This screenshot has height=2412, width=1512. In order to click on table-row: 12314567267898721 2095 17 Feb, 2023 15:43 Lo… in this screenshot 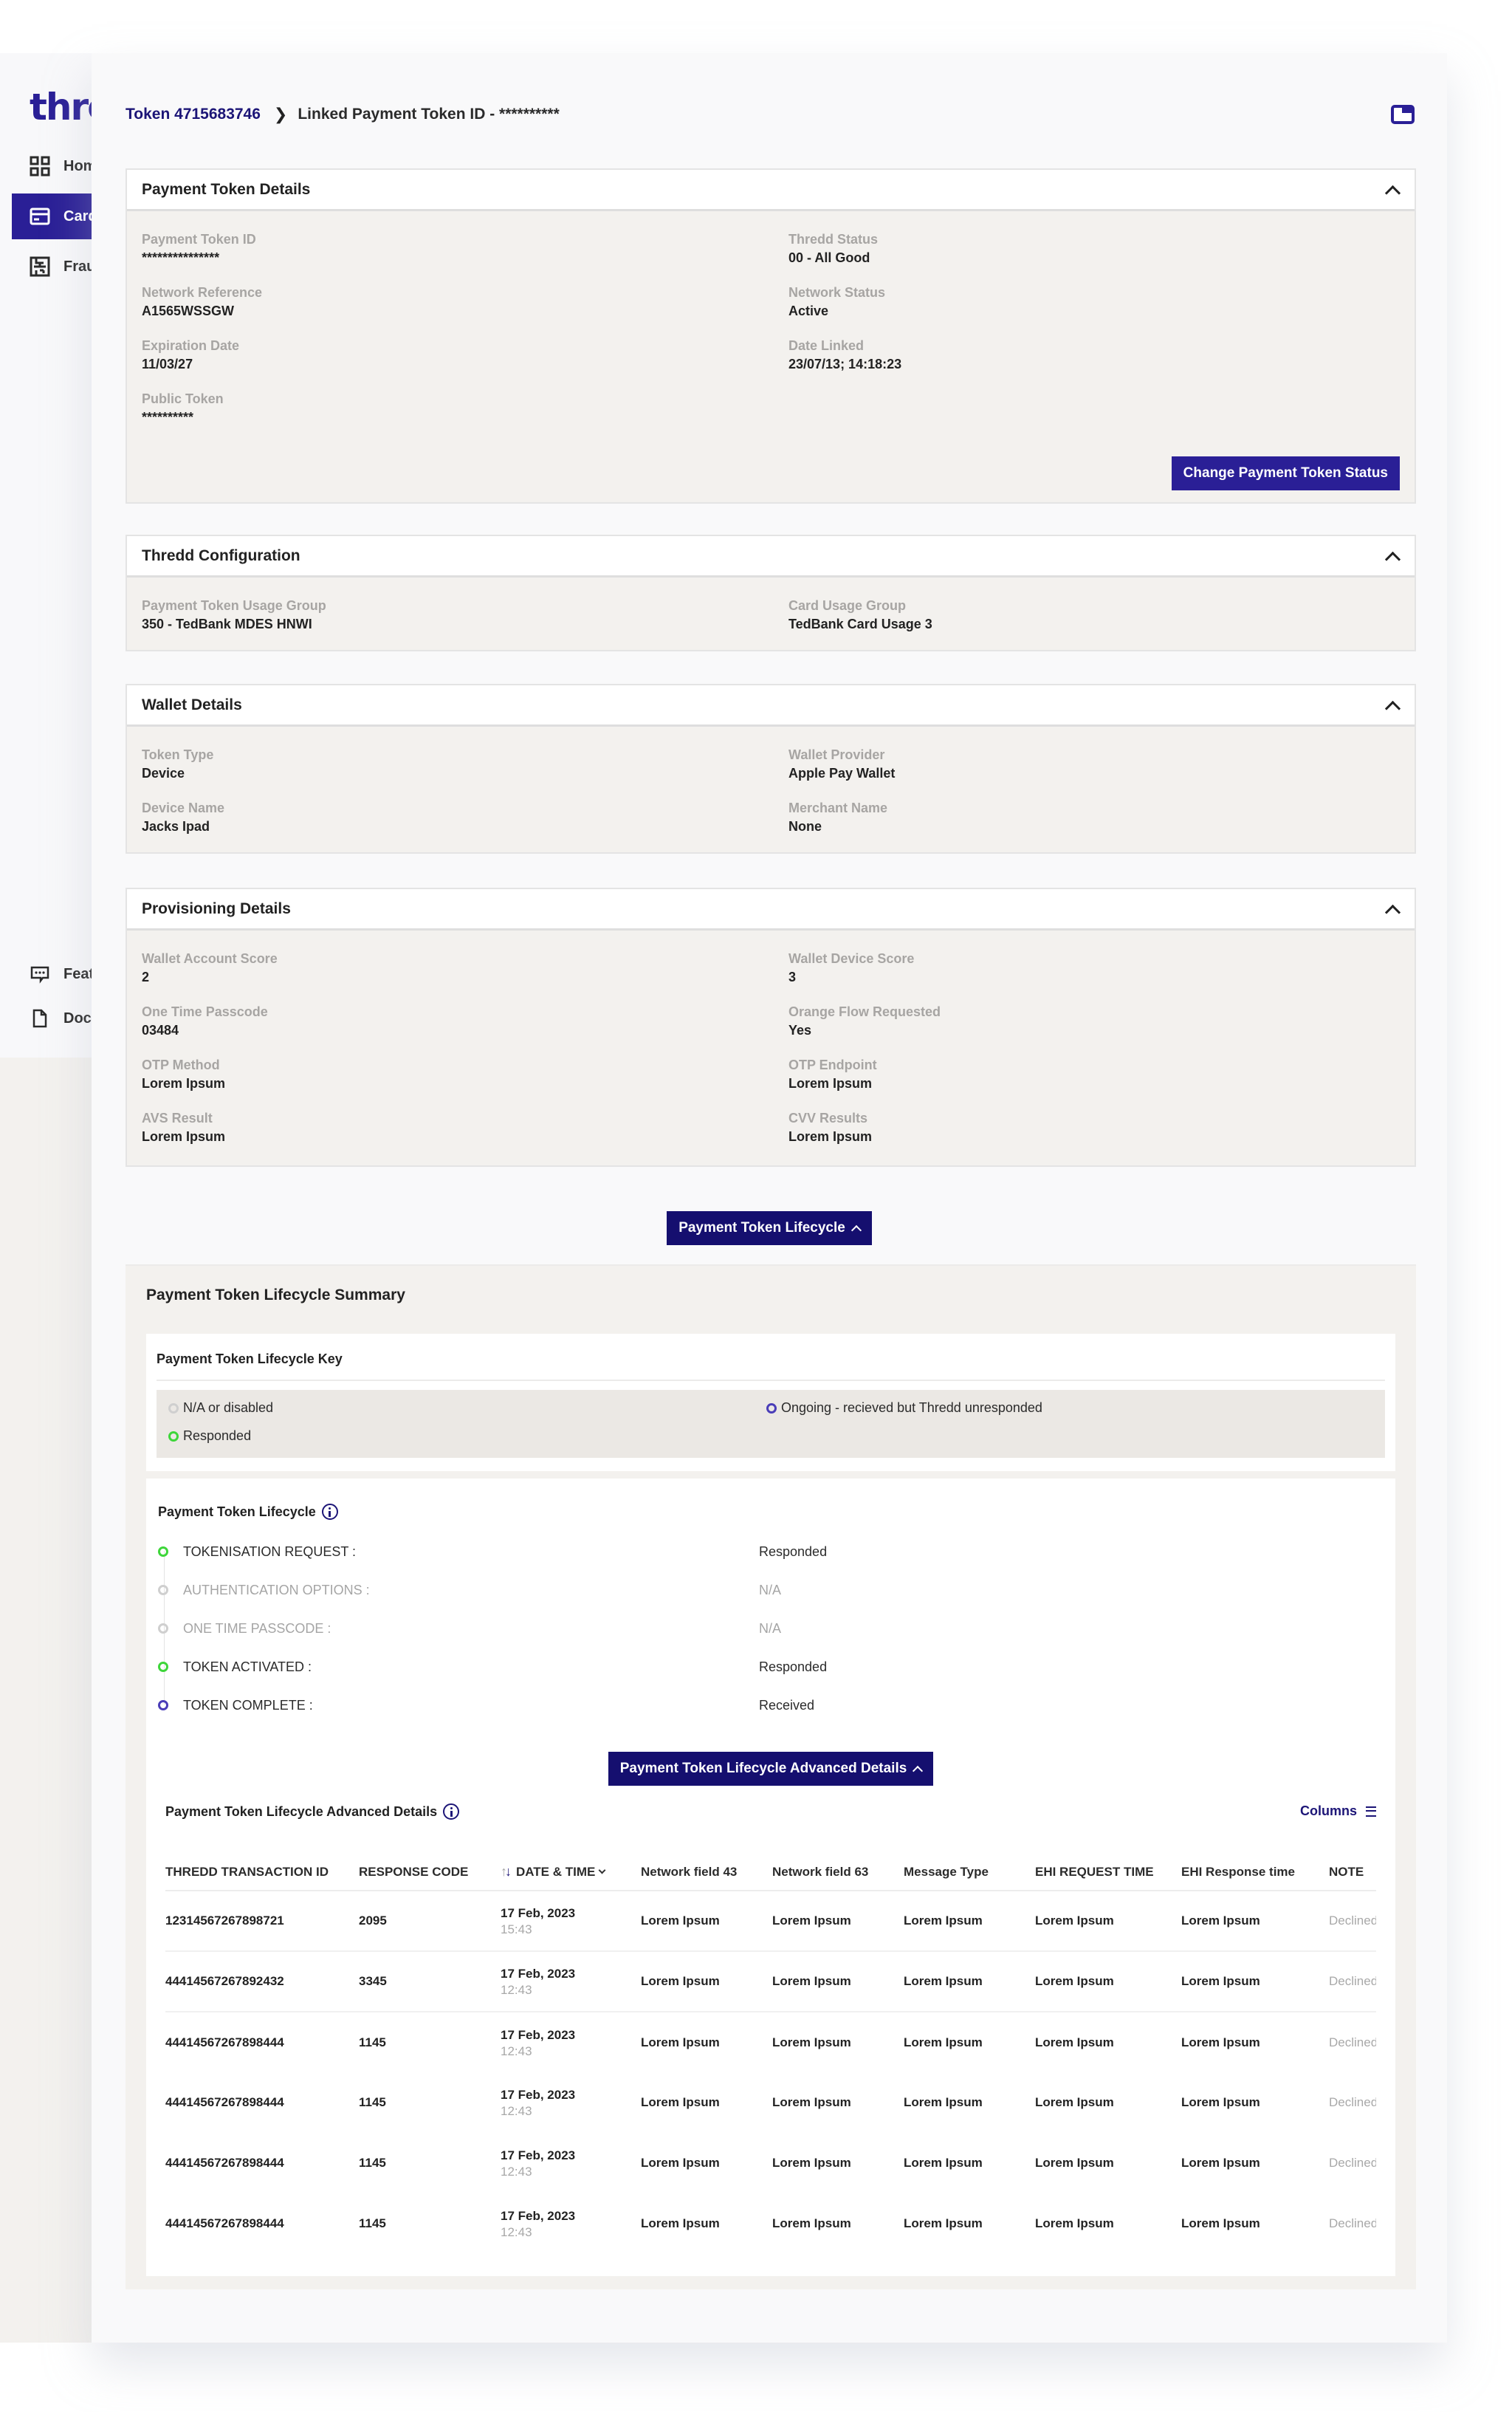, I will do `click(770, 1922)`.